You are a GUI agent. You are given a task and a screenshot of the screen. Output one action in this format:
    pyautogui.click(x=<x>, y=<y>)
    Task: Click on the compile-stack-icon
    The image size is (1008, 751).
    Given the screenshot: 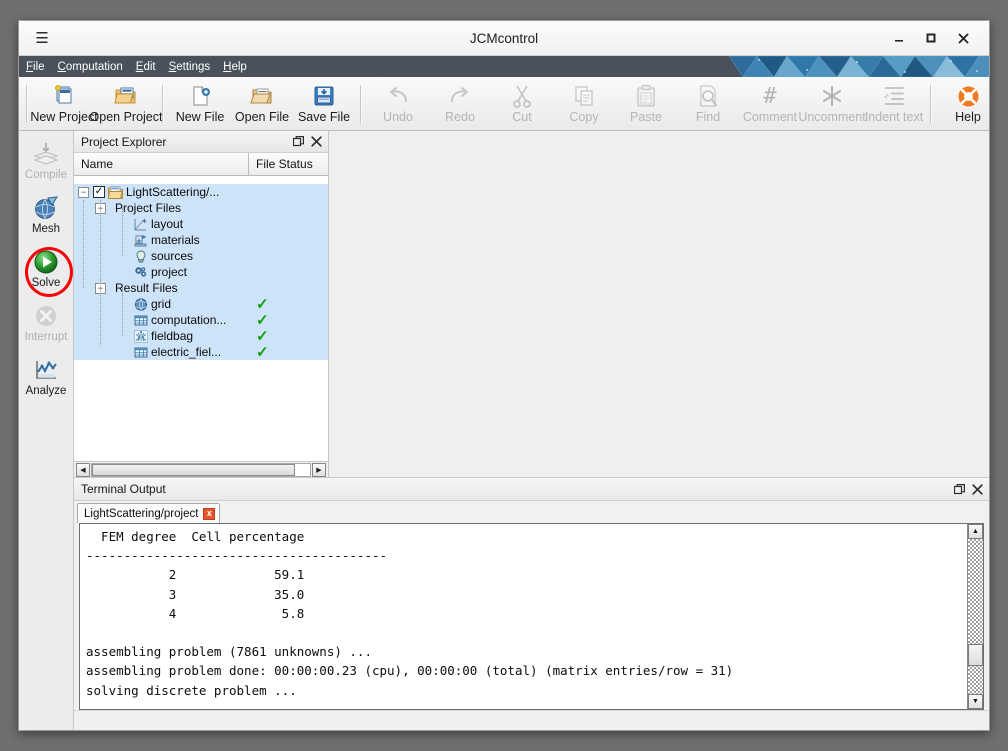 What is the action you would take?
    pyautogui.click(x=46, y=154)
    